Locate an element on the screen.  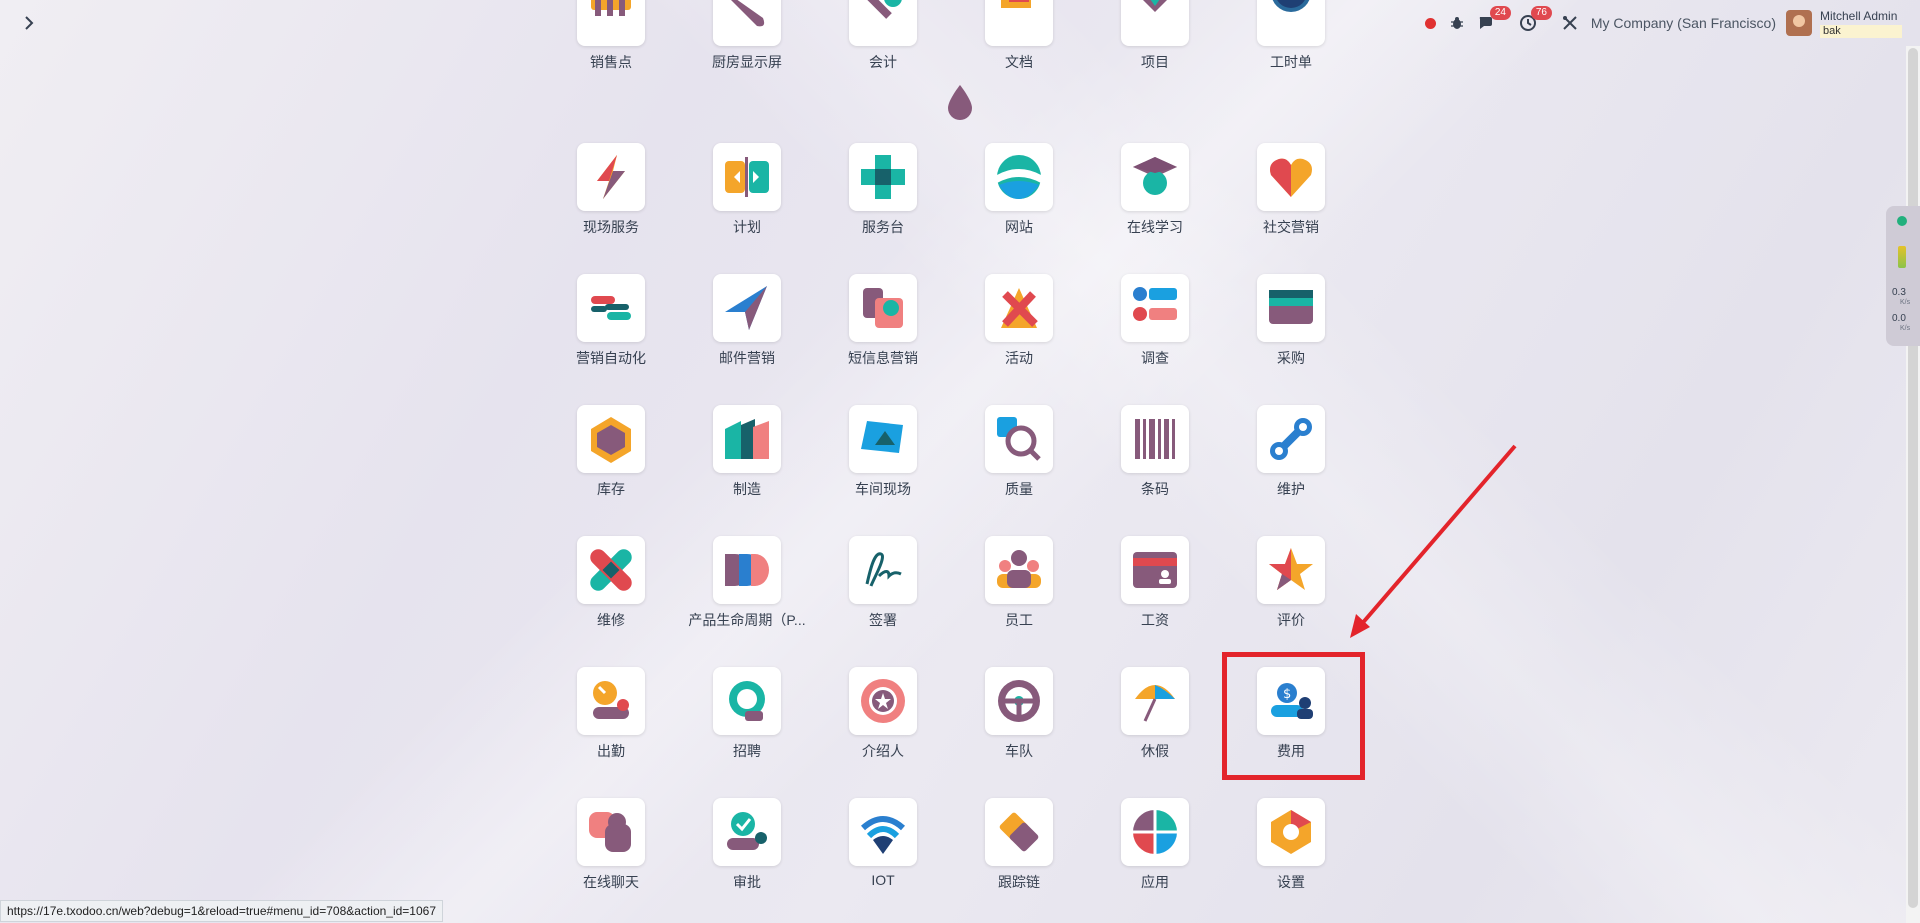
app-survey: 调查 is located at coordinates (1155, 334).